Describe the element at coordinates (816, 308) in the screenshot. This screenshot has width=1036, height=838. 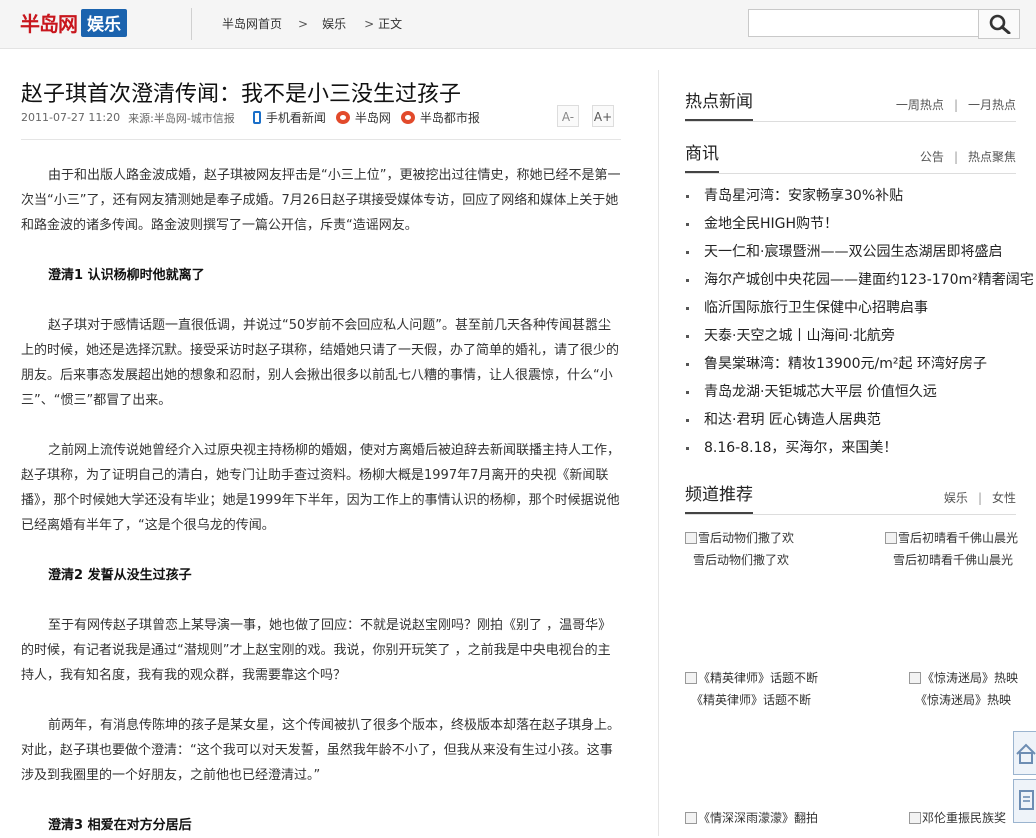
I see `news-link: 临沂国际旅行卫生保健中心招聘启事` at that location.